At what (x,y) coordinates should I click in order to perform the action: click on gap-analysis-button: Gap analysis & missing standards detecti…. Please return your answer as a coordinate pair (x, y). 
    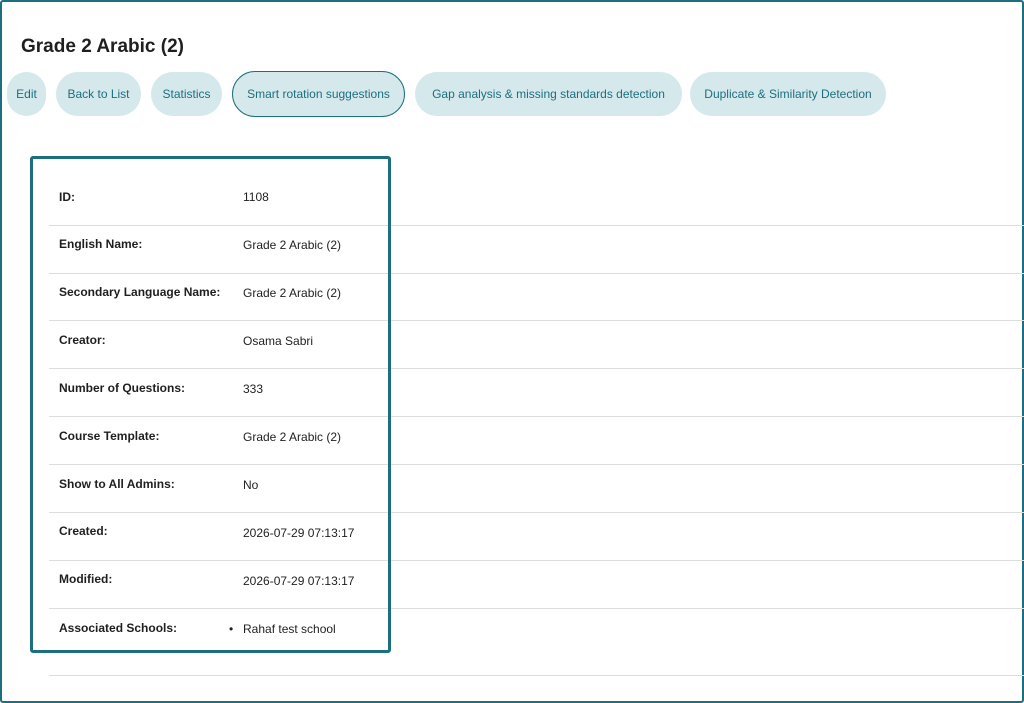
    Looking at the image, I should click on (548, 94).